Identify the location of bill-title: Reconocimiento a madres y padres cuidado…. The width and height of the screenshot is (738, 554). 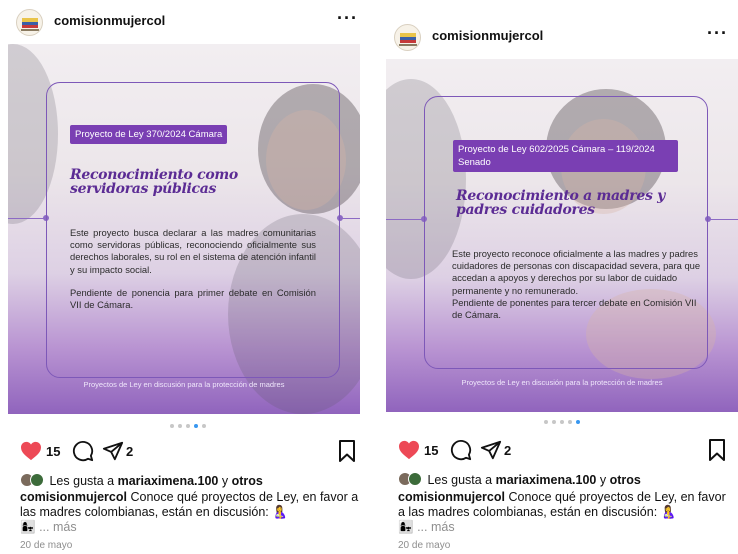
(560, 203).